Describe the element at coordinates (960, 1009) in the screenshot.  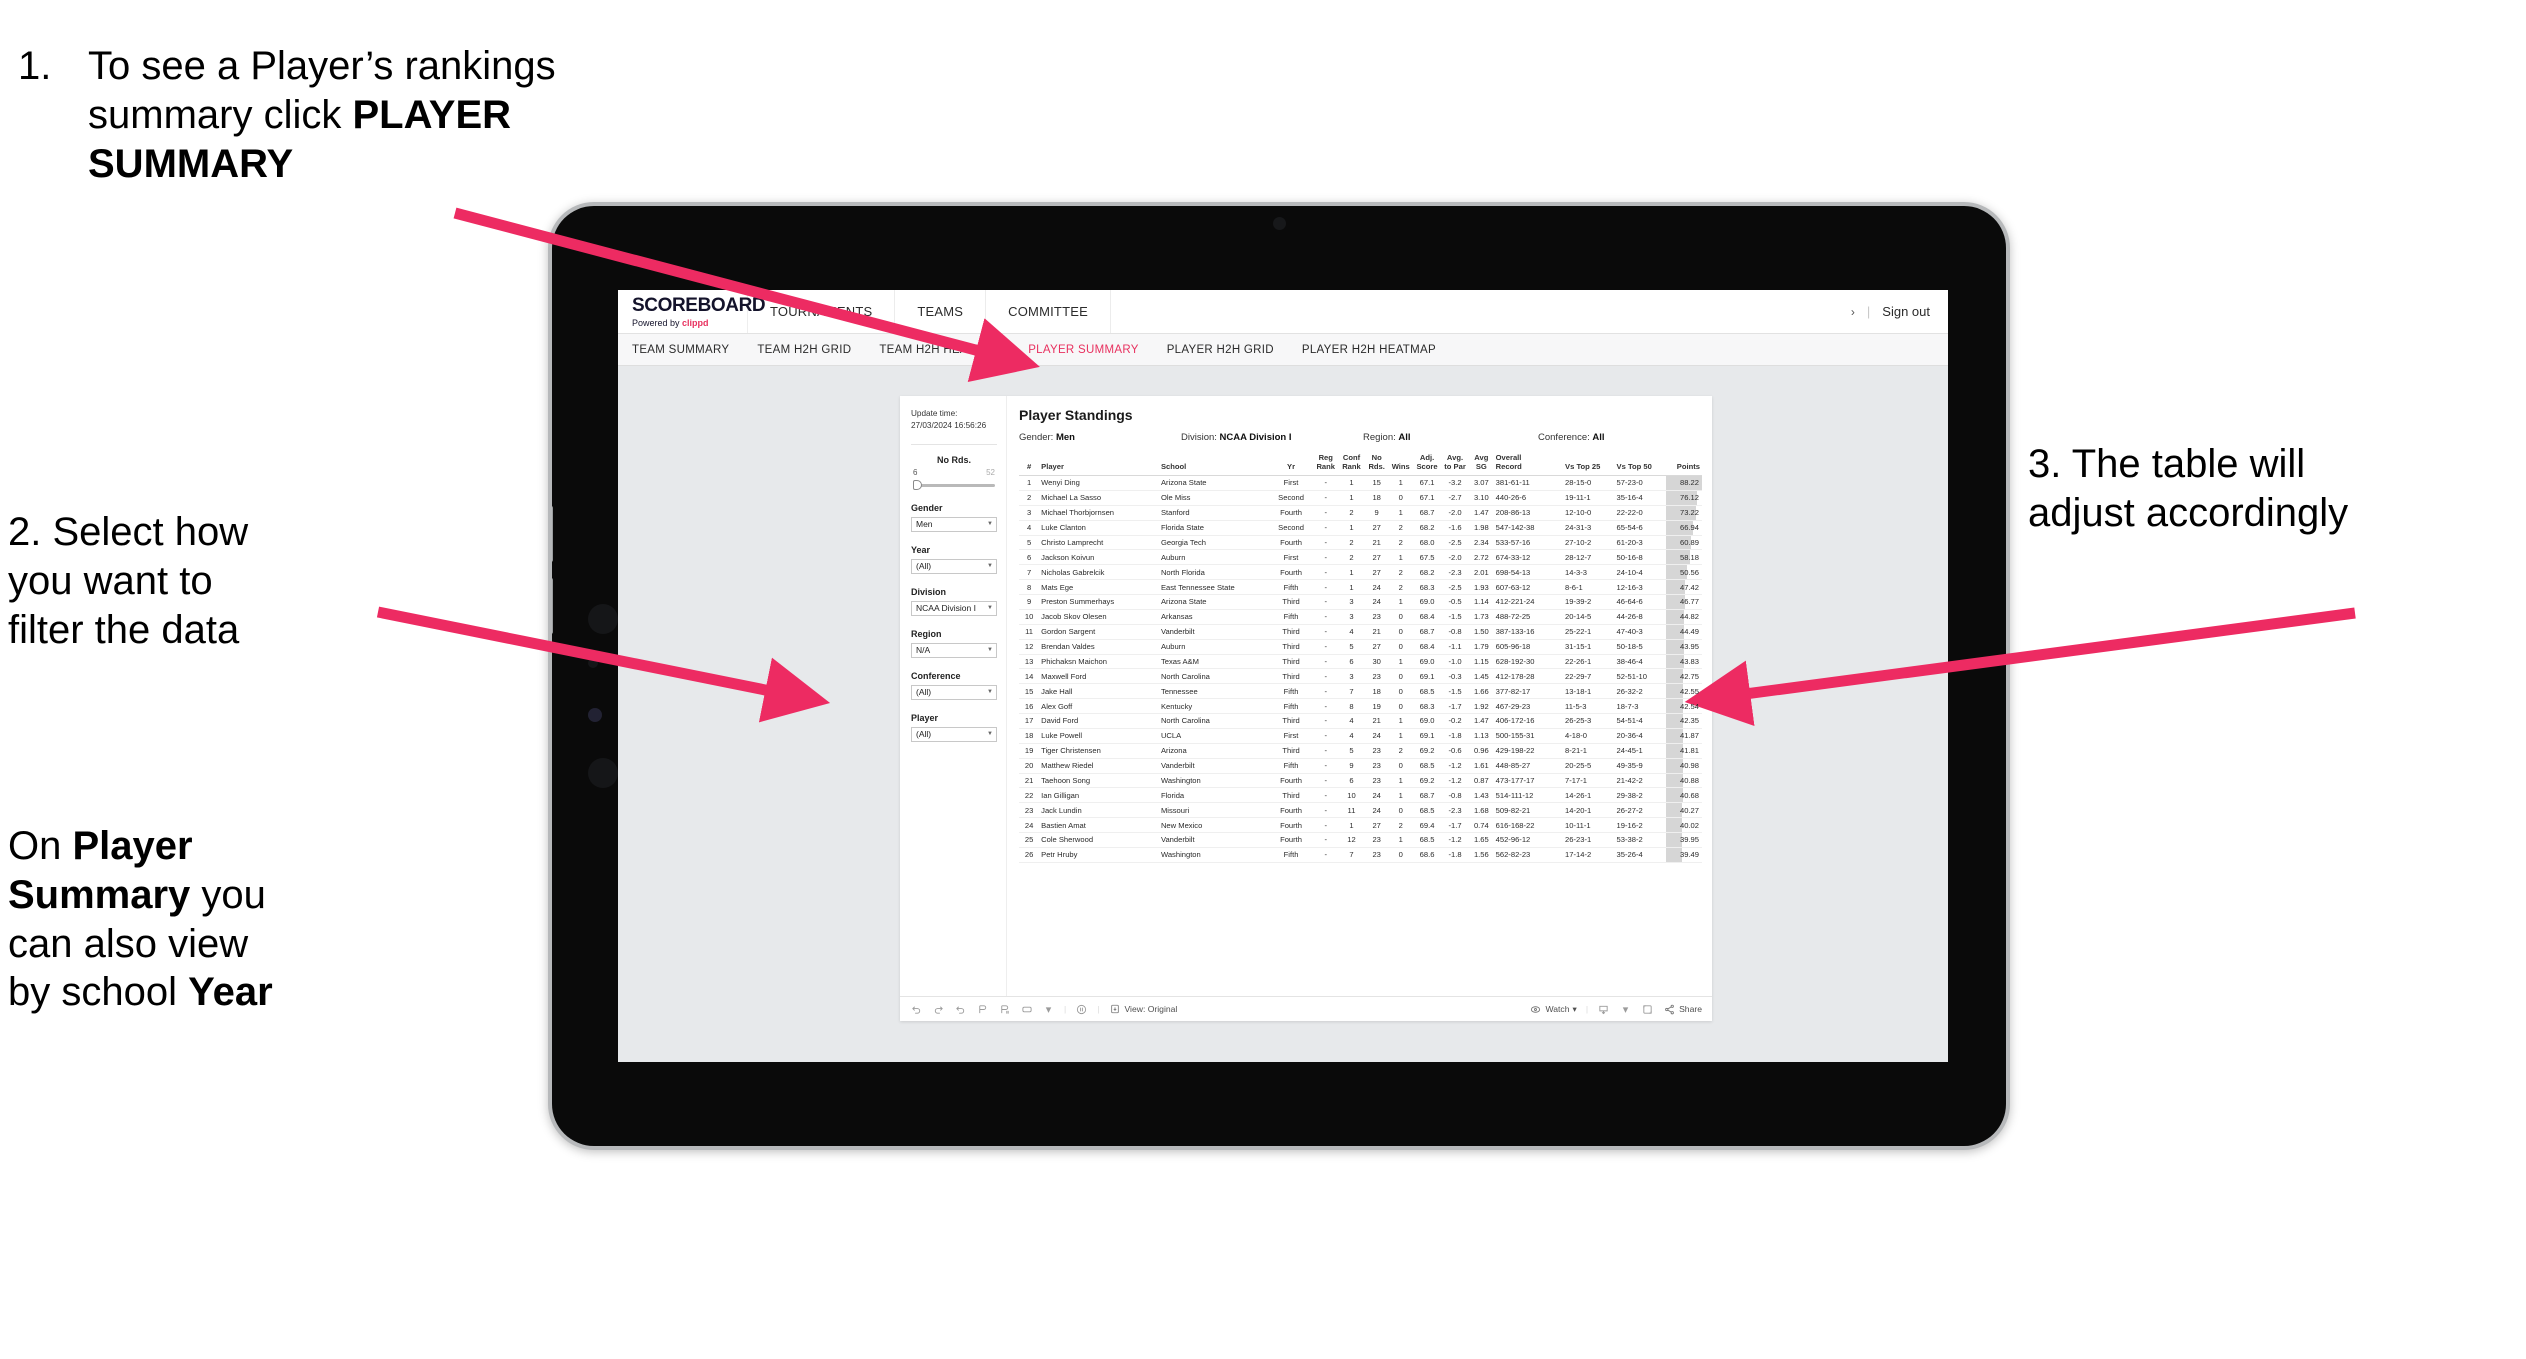
I see `revert-icon` at that location.